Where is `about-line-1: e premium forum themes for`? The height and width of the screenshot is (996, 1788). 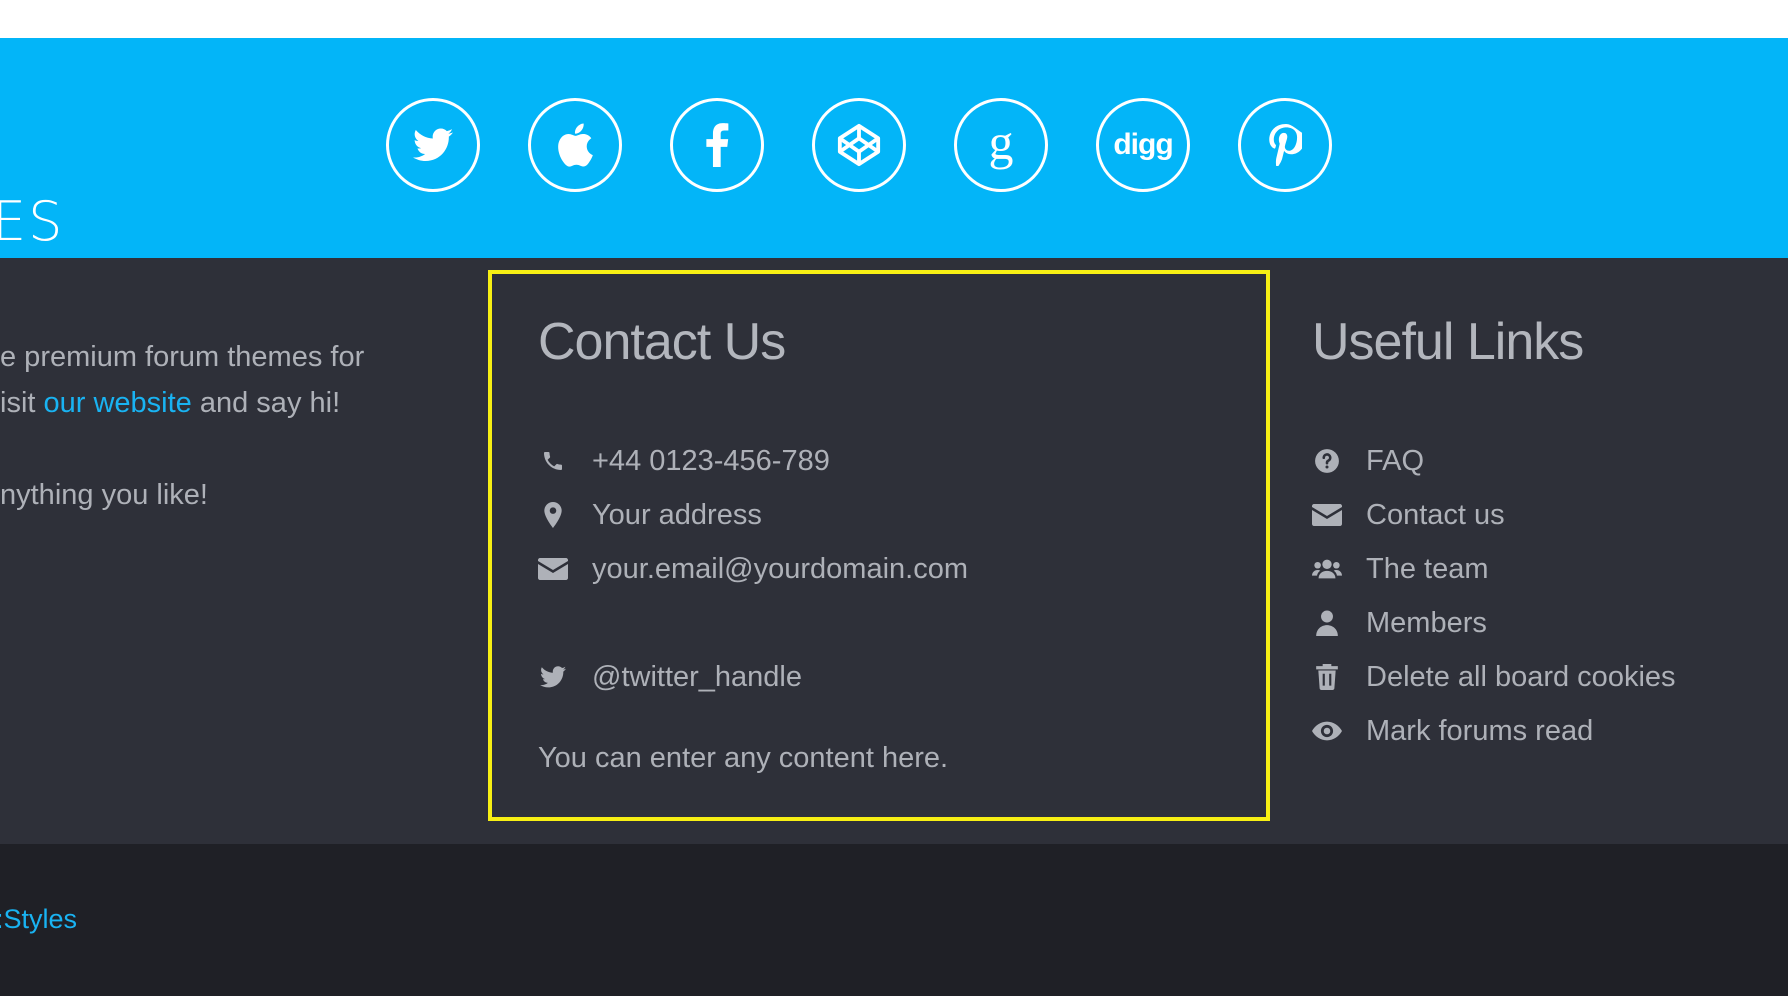
about-line-1: e premium forum themes for is located at coordinates (182, 357).